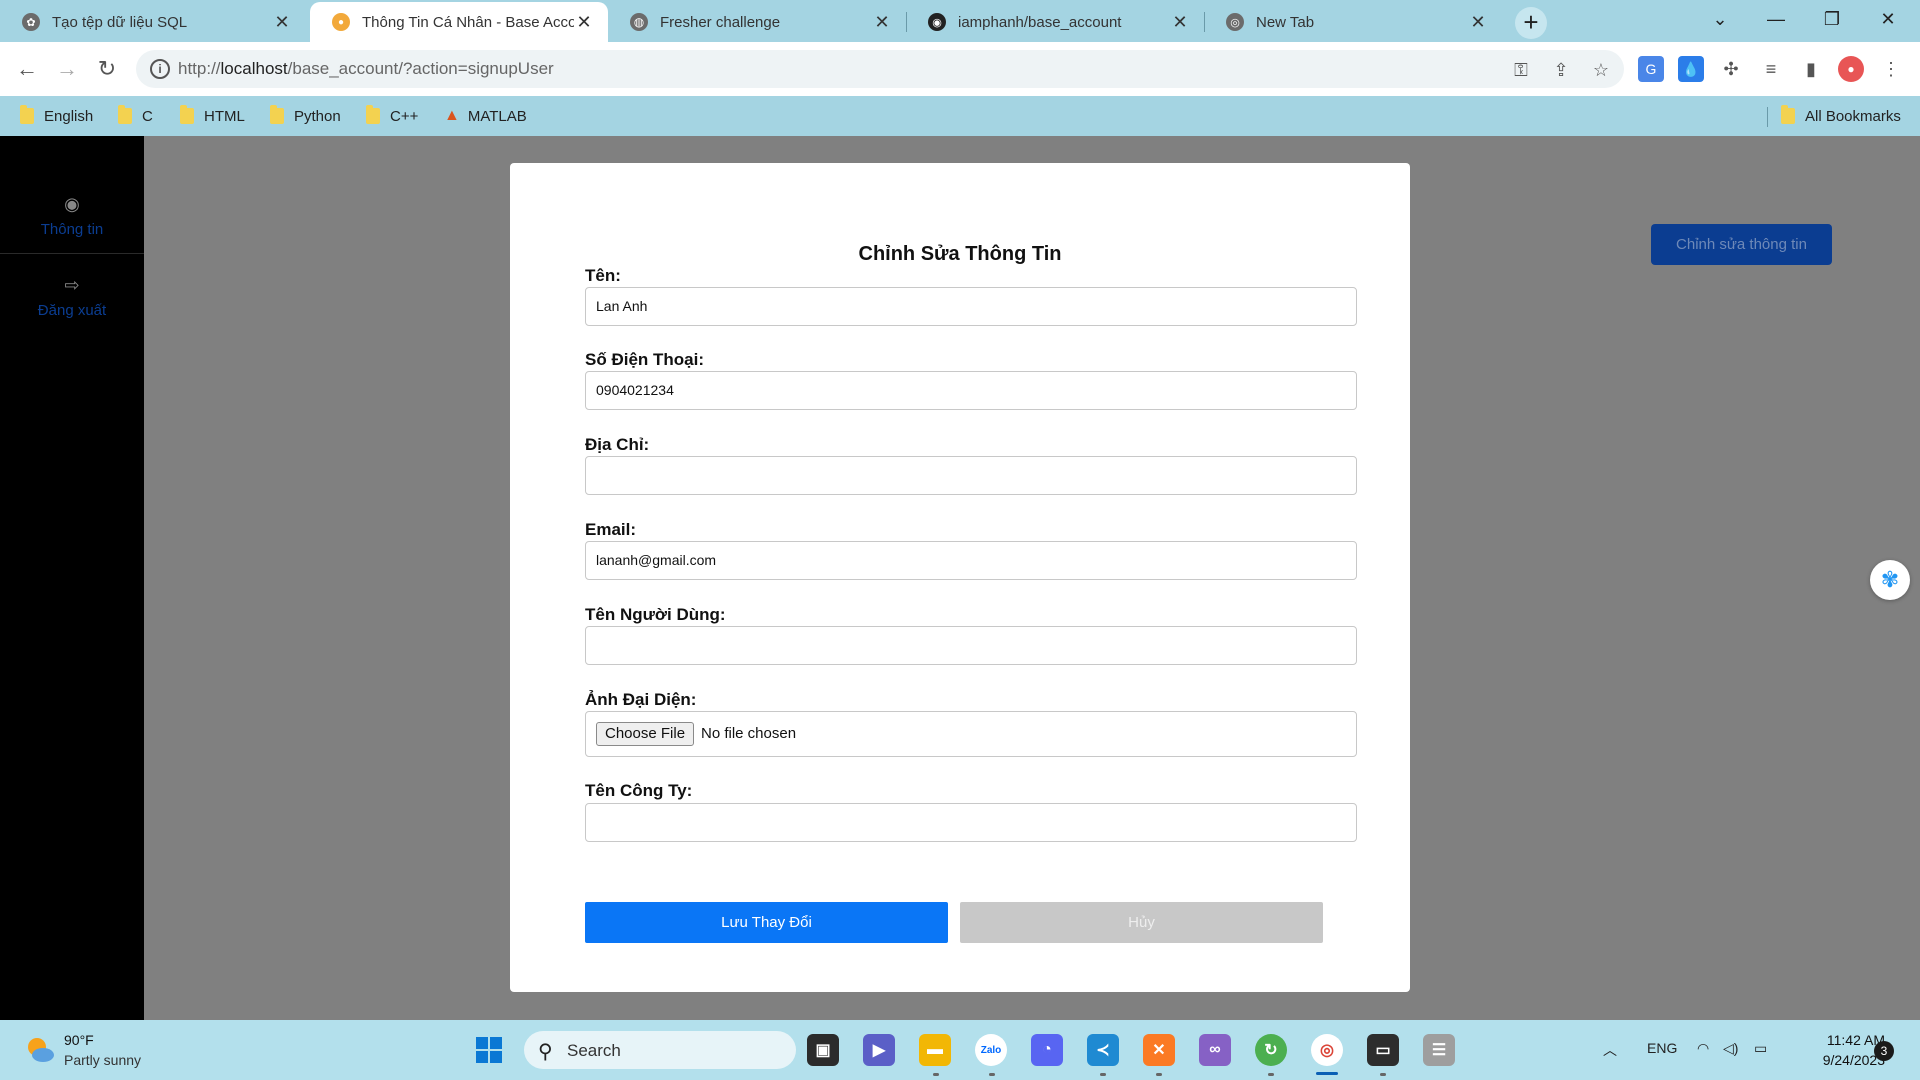 Image resolution: width=1920 pixels, height=1080 pixels. What do you see at coordinates (67, 69) in the screenshot?
I see `forward-icon: →` at bounding box center [67, 69].